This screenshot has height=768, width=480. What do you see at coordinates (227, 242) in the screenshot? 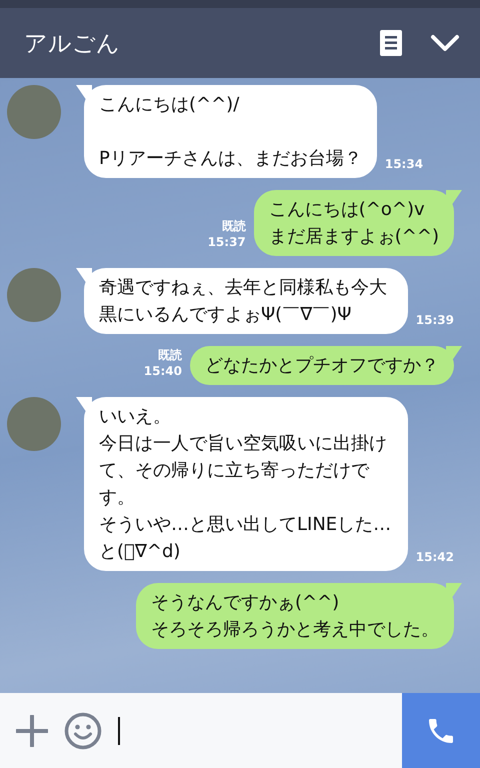
I see `message-time: 15:37` at bounding box center [227, 242].